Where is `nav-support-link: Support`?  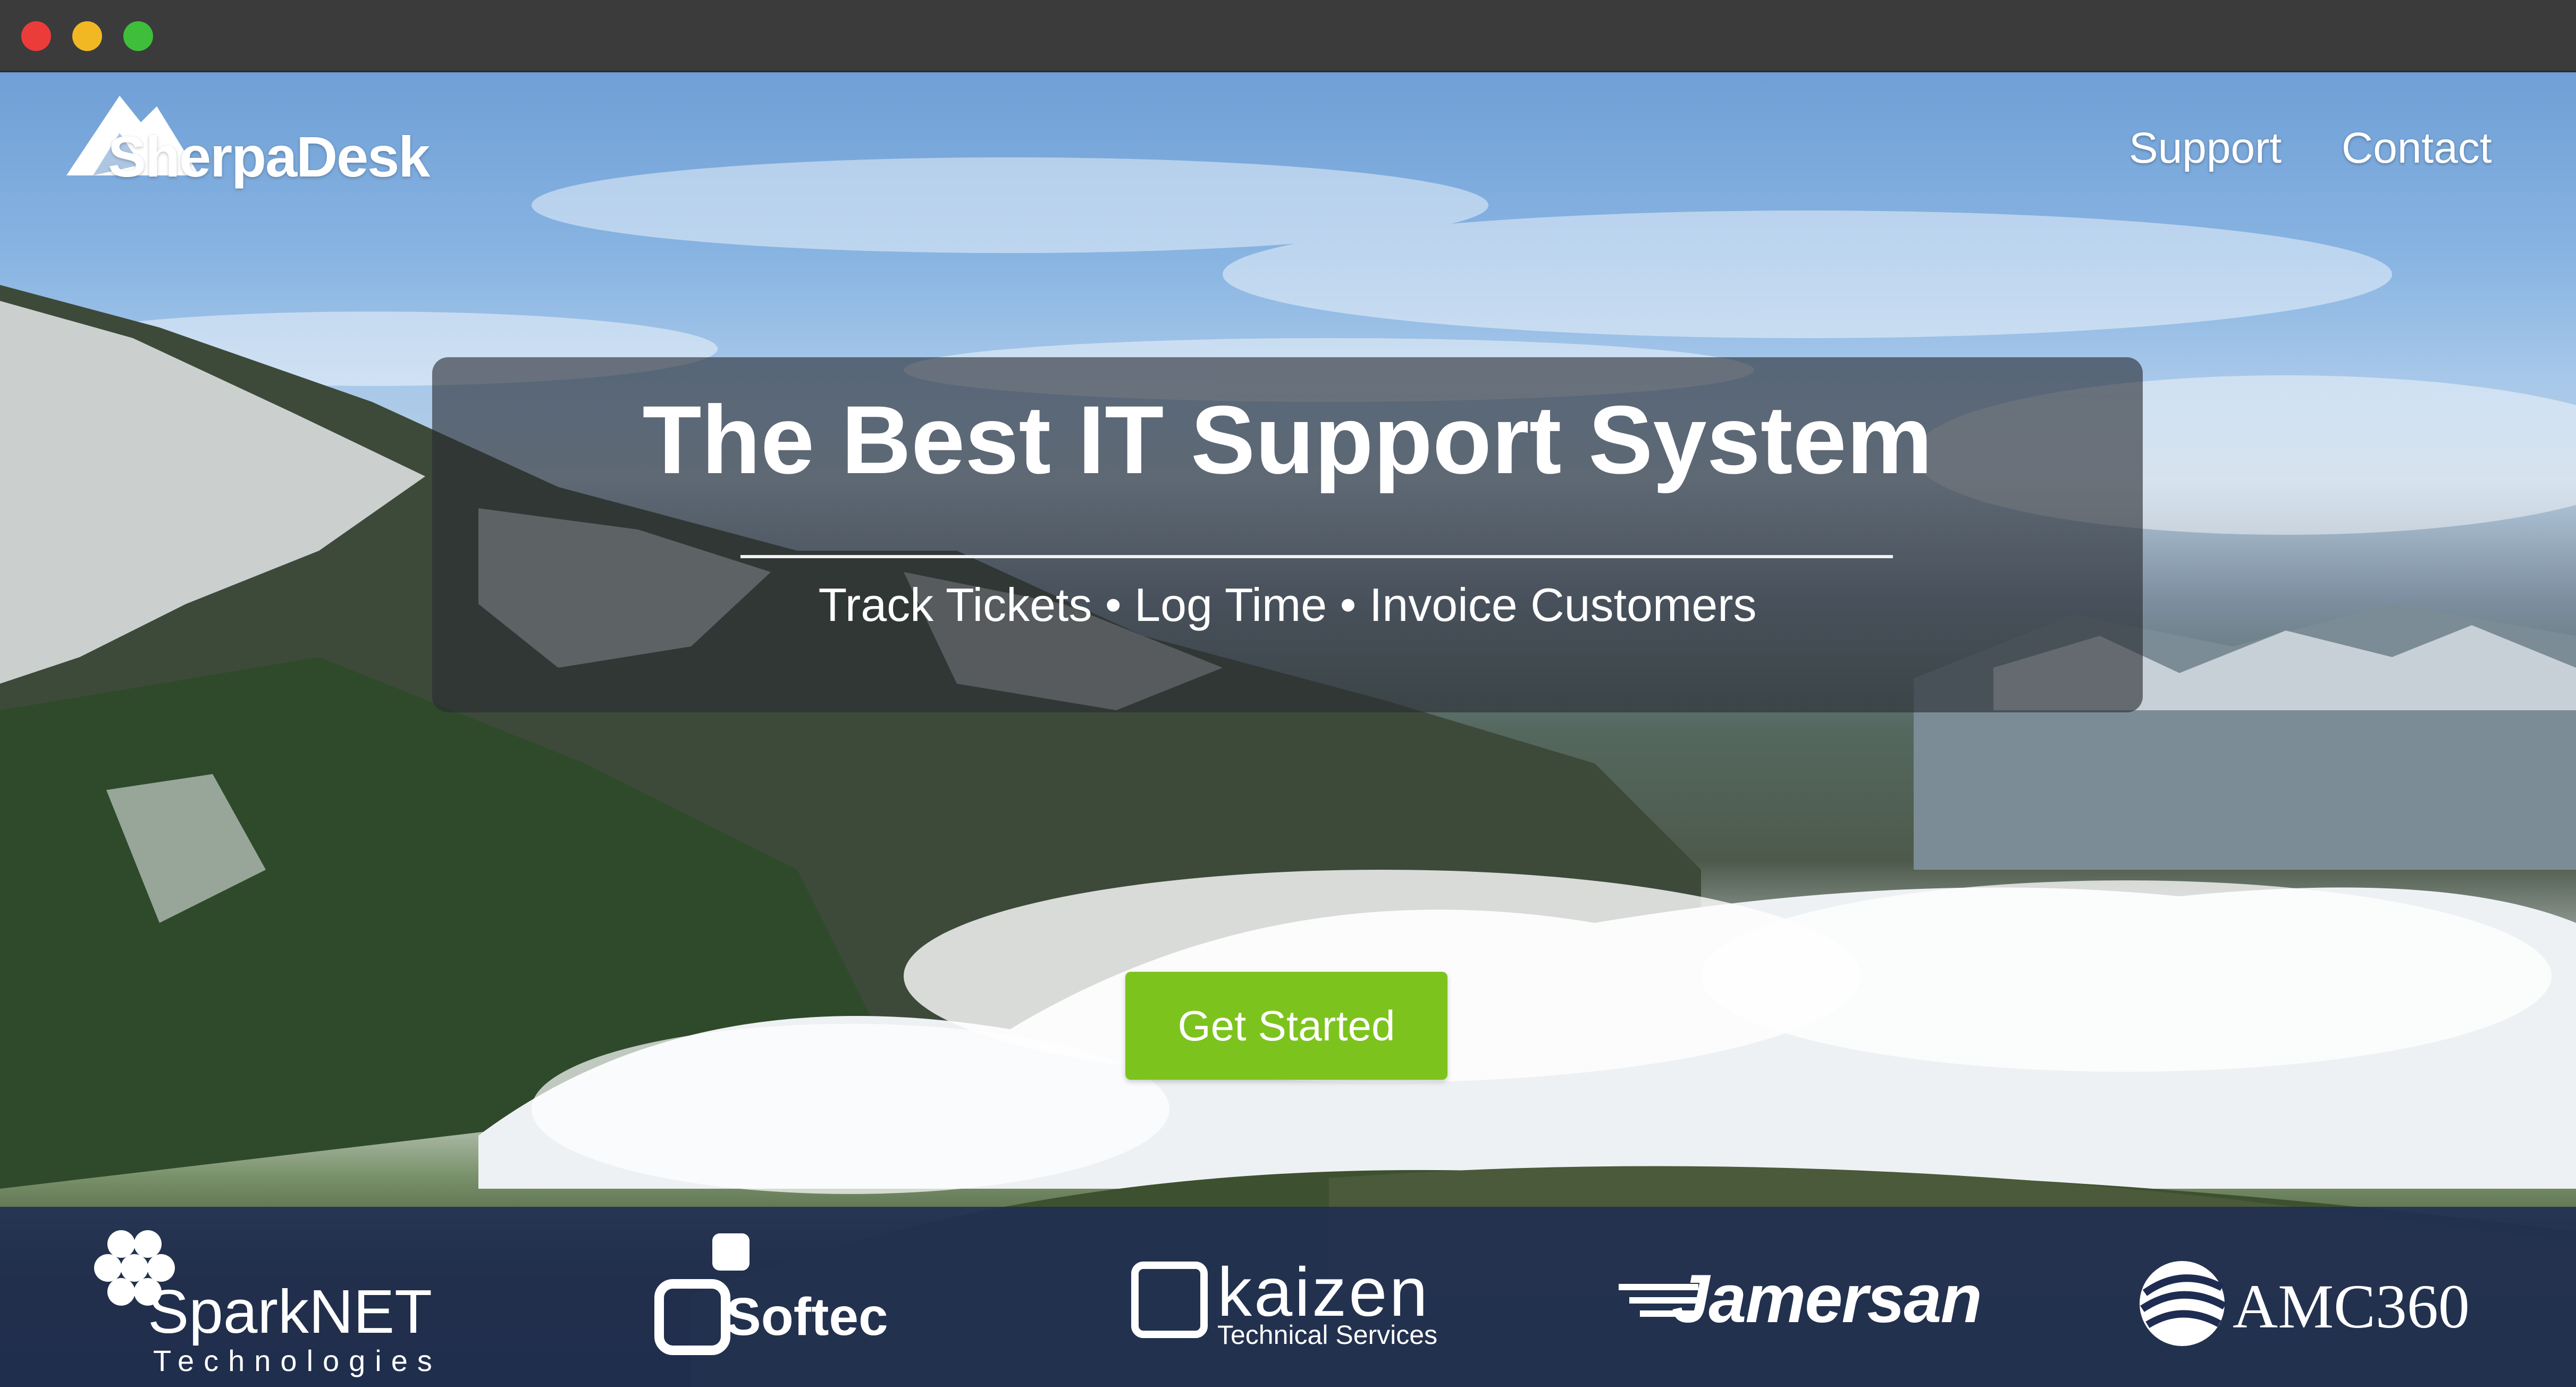
nav-support-link: Support is located at coordinates (2205, 148).